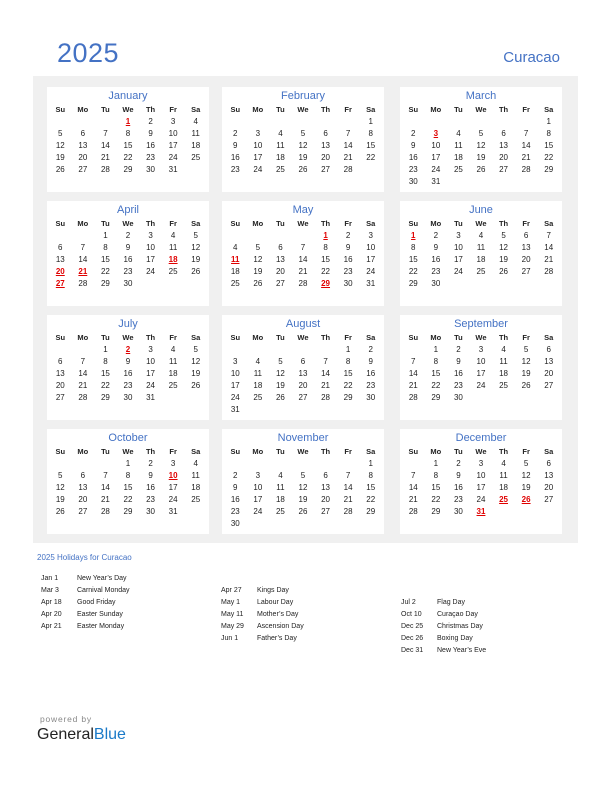 This screenshot has width=612, height=792. What do you see at coordinates (348, 271) in the screenshot?
I see `day-cell: 23` at bounding box center [348, 271].